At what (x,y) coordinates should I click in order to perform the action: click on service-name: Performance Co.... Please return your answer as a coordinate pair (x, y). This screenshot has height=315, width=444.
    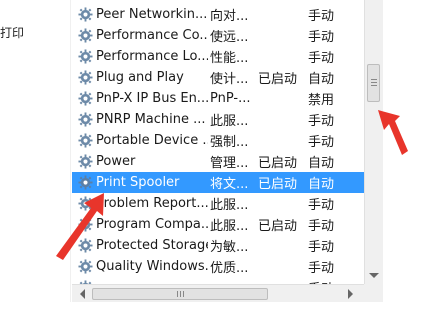
    Looking at the image, I should click on (152, 35).